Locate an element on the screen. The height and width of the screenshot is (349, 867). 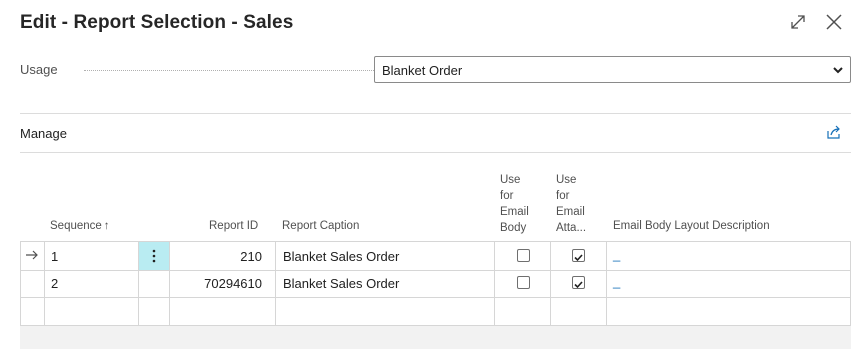
arrow-right-icon is located at coordinates (32, 255).